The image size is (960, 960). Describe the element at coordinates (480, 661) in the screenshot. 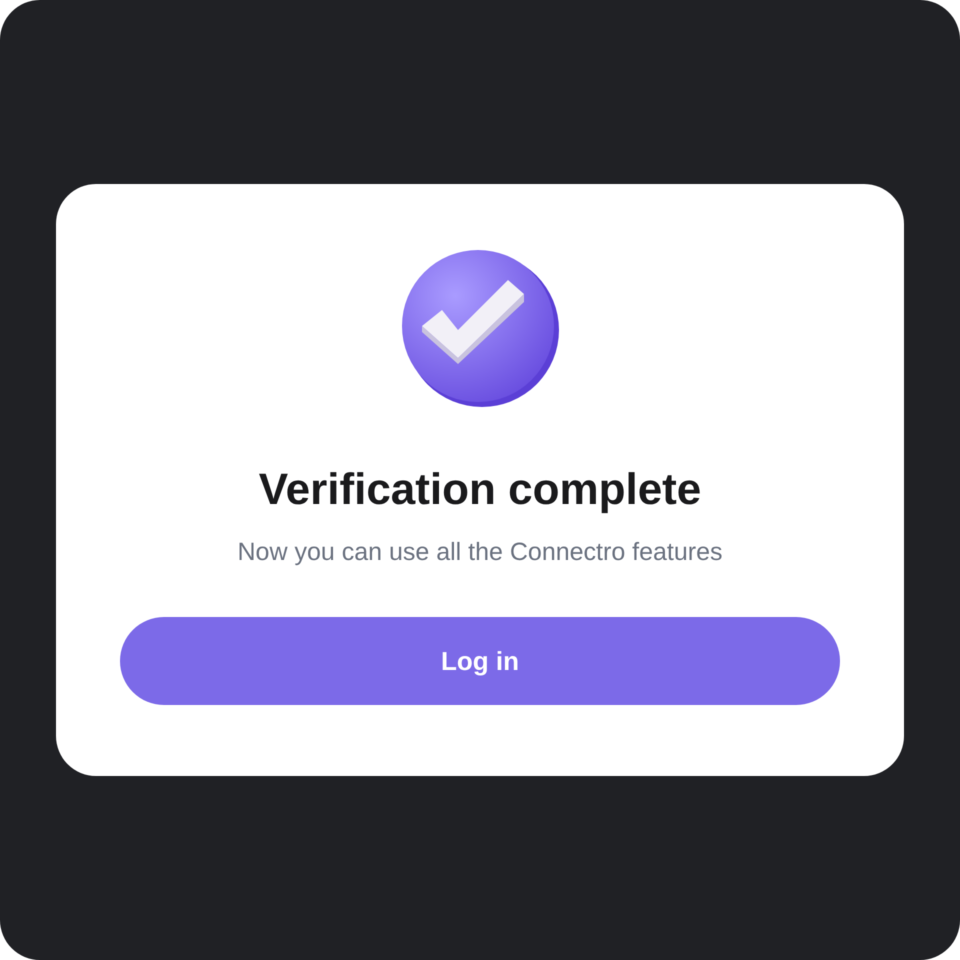

I see `login-button: Log in` at that location.